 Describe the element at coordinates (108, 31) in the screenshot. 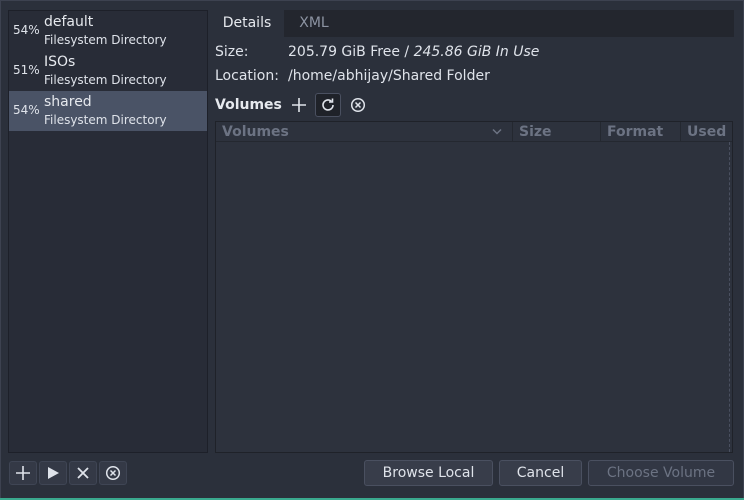

I see `pool-item-default: 54% default Filesystem Directory` at that location.